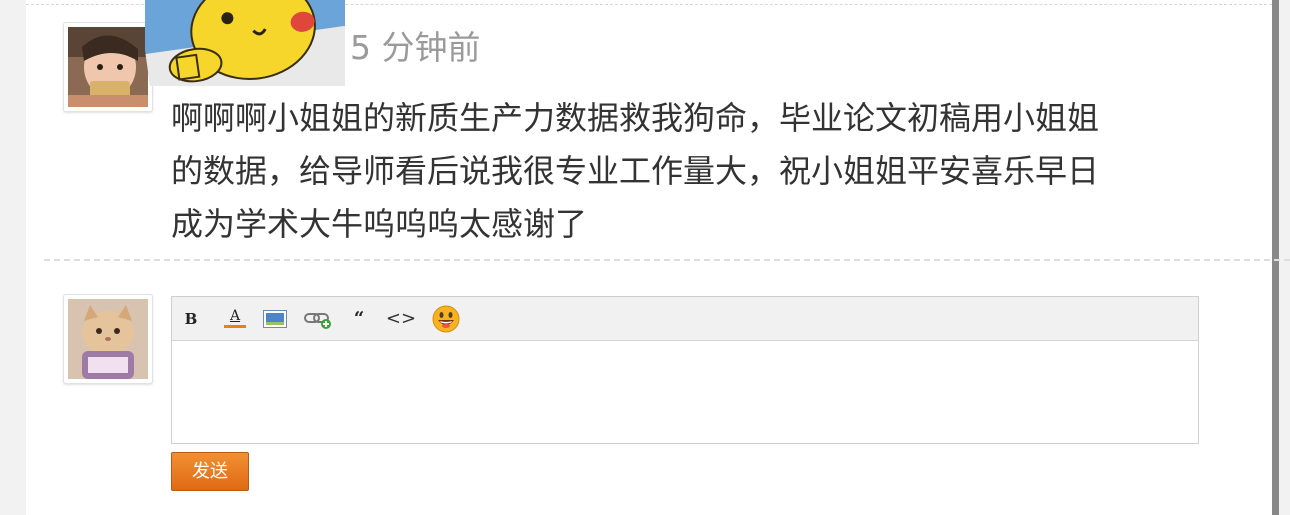 The height and width of the screenshot is (515, 1290). Describe the element at coordinates (379, 224) in the screenshot. I see `comment-line: 成为学术大牛呜呜呜太感谢了` at that location.